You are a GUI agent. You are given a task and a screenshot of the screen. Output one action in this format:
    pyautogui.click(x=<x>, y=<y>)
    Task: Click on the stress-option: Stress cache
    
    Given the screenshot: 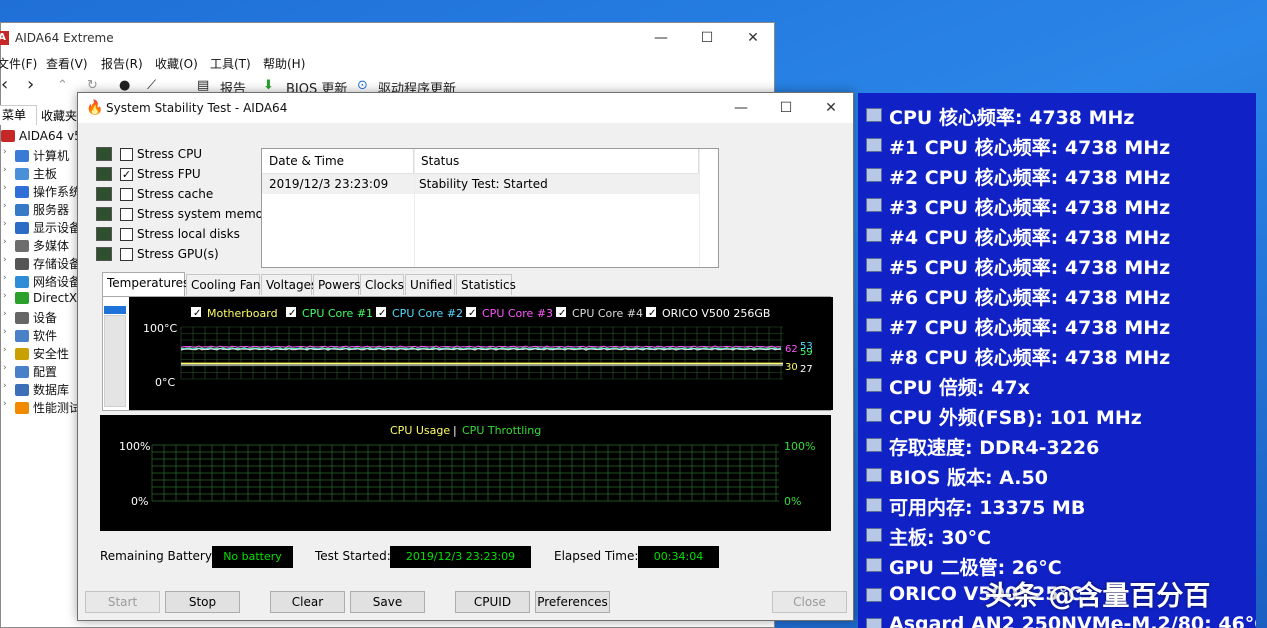 What is the action you would take?
    pyautogui.click(x=186, y=195)
    